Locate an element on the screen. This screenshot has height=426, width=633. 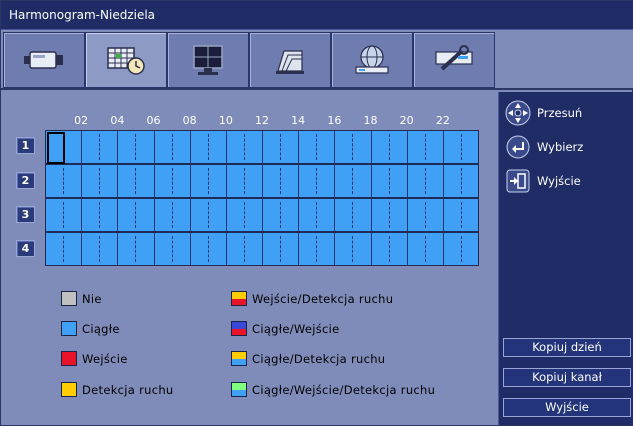
channel-button-3: 3 is located at coordinates (25, 214).